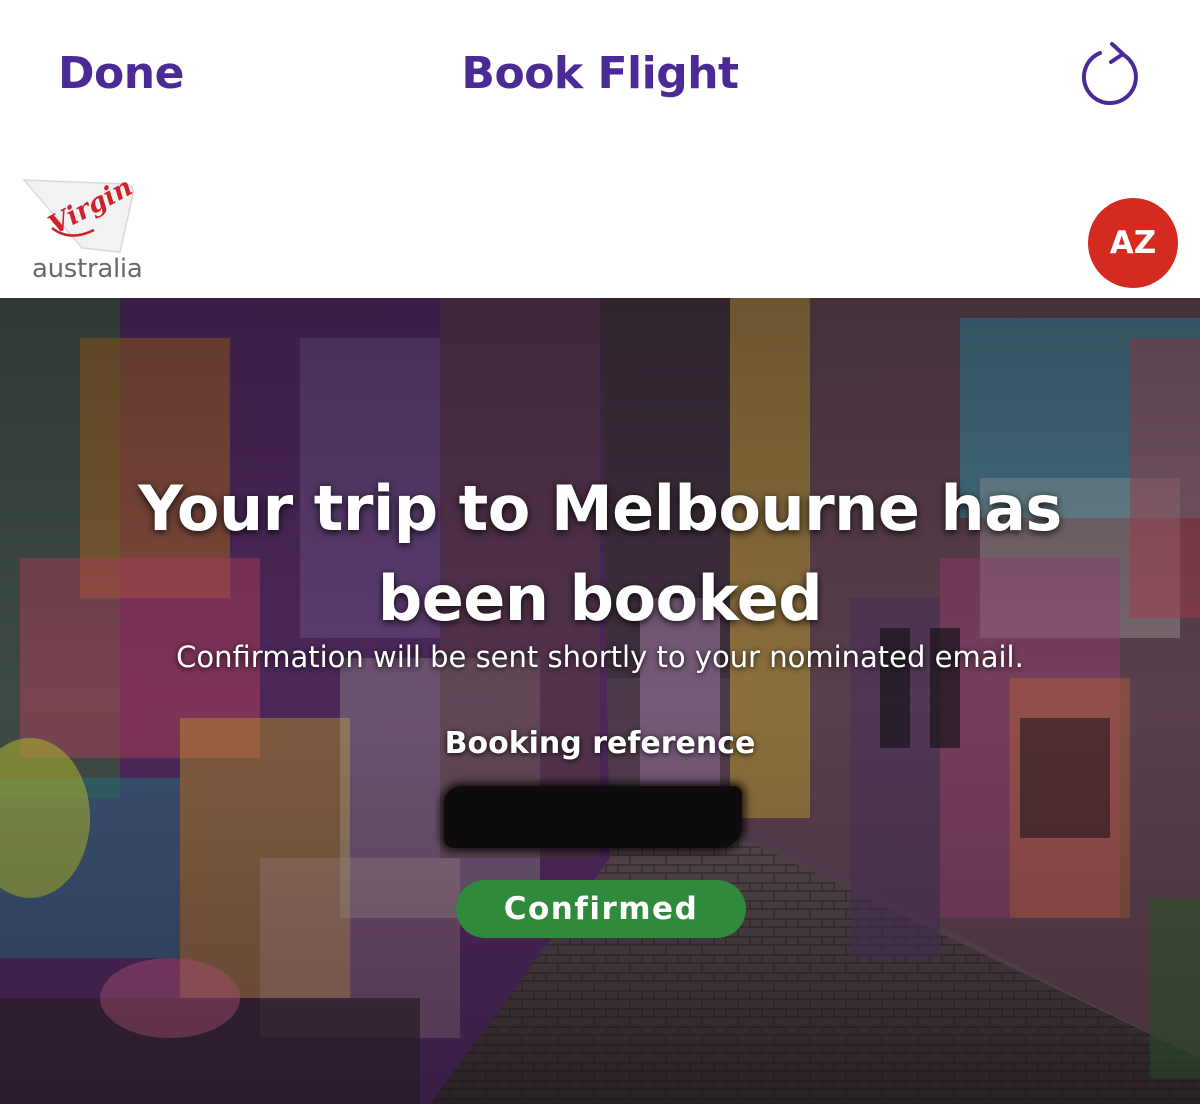 This screenshot has width=1200, height=1104. I want to click on page-title: Book Flight, so click(600, 73).